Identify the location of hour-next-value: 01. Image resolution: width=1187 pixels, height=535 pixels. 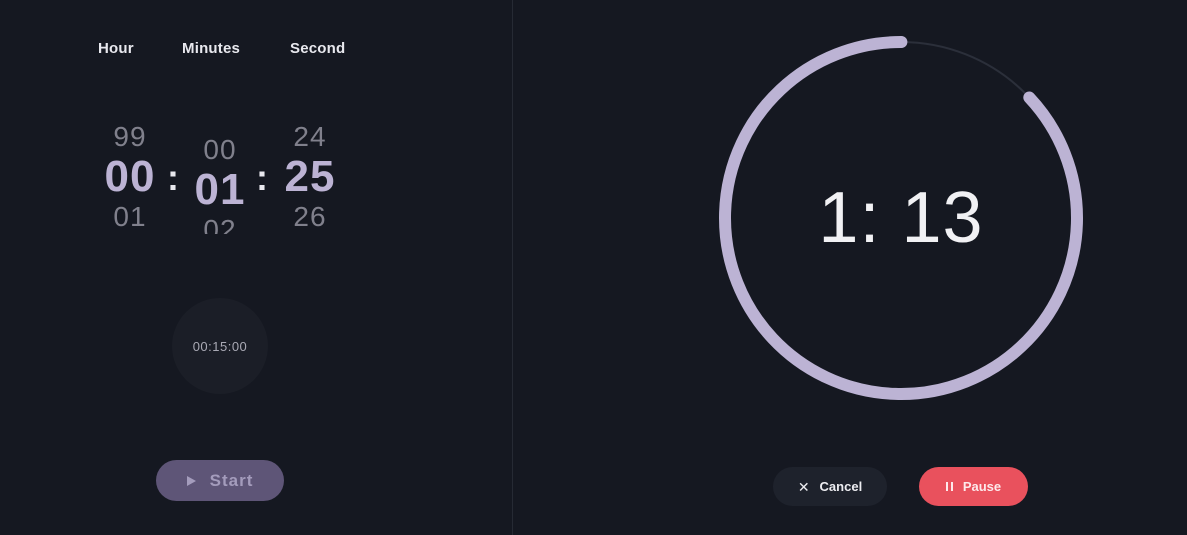
(130, 217).